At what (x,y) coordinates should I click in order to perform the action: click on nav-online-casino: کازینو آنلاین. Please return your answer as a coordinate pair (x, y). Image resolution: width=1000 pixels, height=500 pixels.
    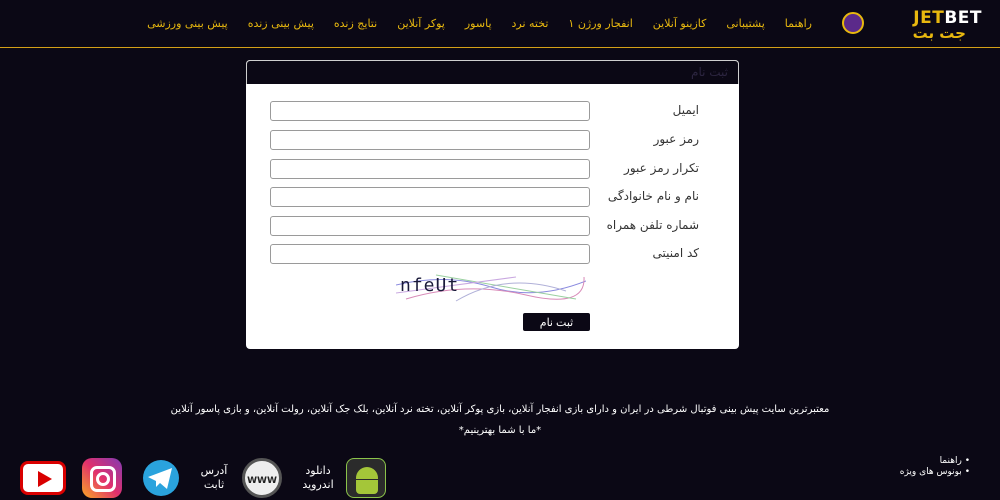
    Looking at the image, I should click on (680, 23).